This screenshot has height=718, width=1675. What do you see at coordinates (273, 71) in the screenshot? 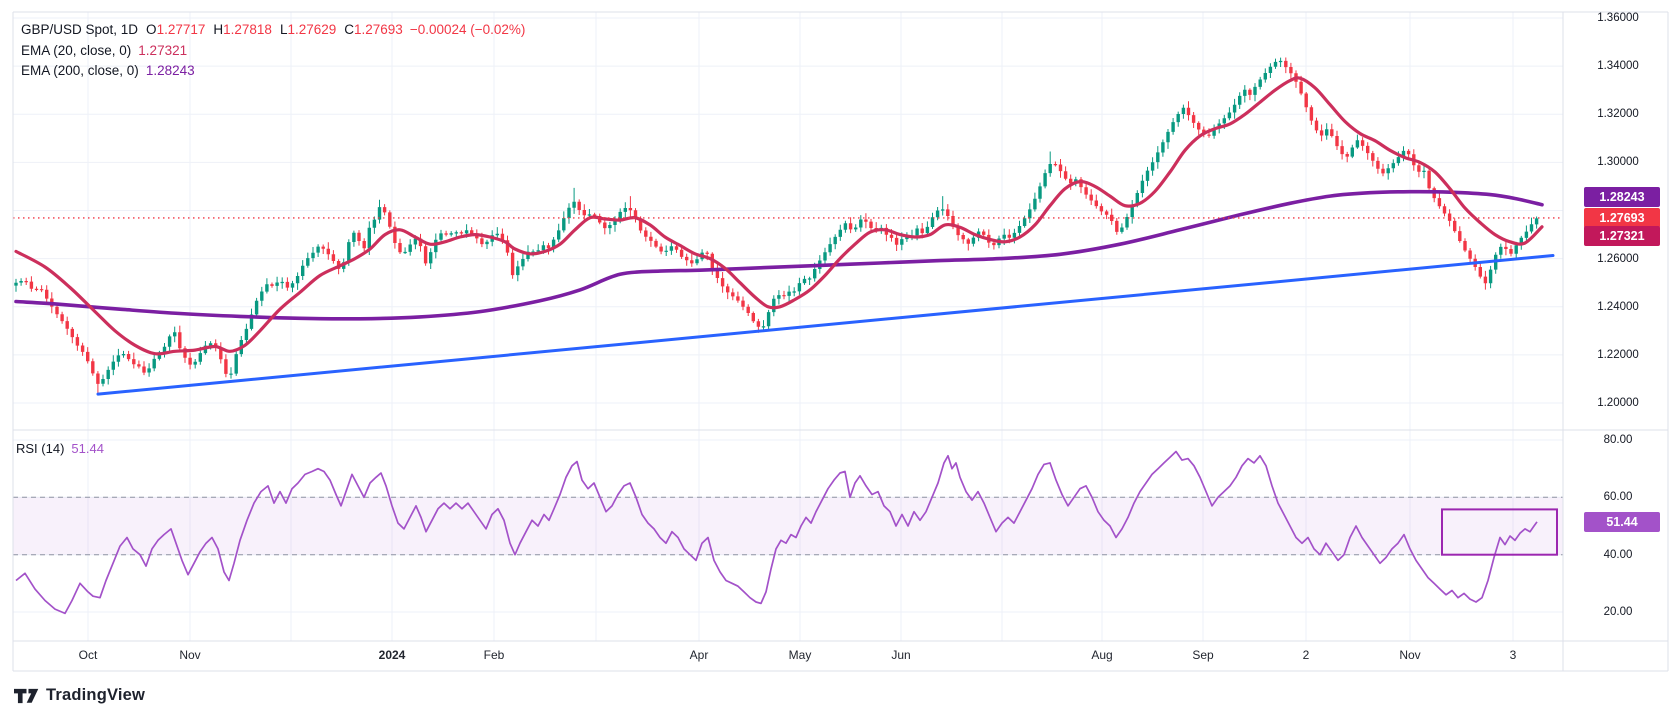
I see `ema200-legend-row: EMA (200, close, 0) 1.28243` at bounding box center [273, 71].